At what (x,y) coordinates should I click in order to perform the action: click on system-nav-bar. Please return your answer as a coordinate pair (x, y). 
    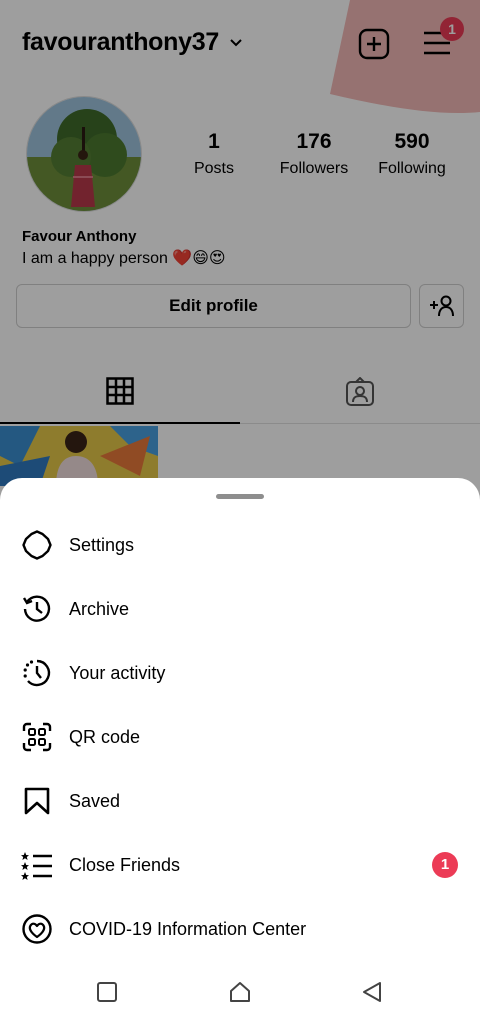
    Looking at the image, I should click on (240, 991).